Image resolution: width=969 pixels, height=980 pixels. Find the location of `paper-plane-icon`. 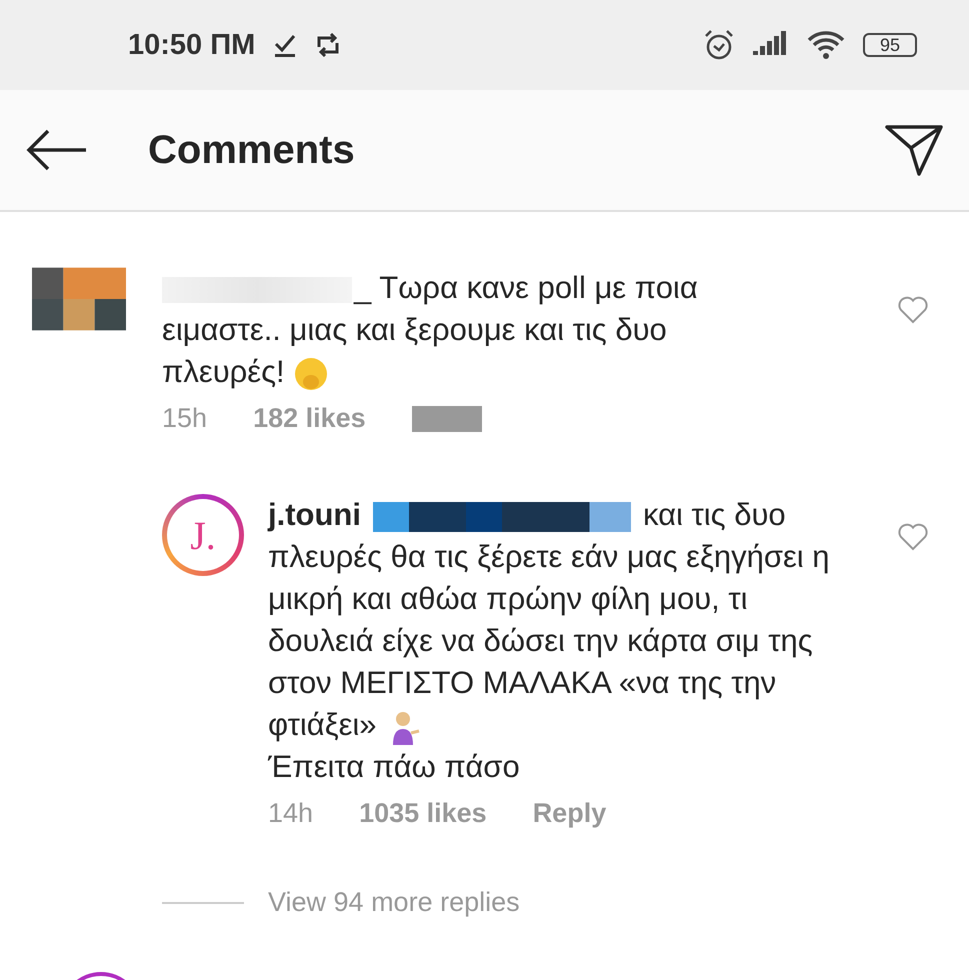

paper-plane-icon is located at coordinates (914, 150).